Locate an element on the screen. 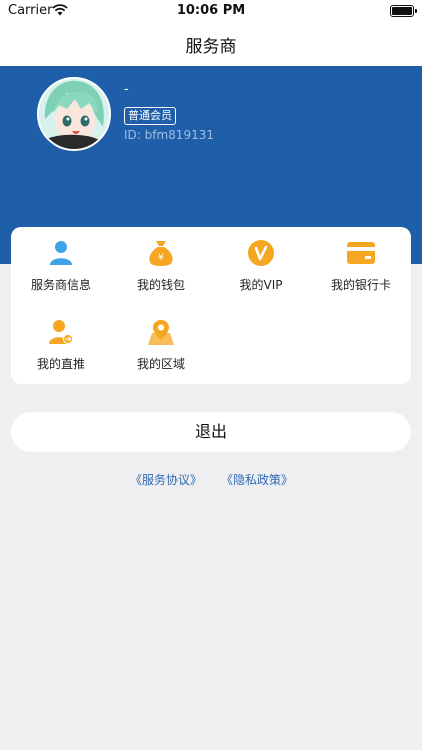  privacy-policy-link: 《隐私政策》 is located at coordinates (257, 479).